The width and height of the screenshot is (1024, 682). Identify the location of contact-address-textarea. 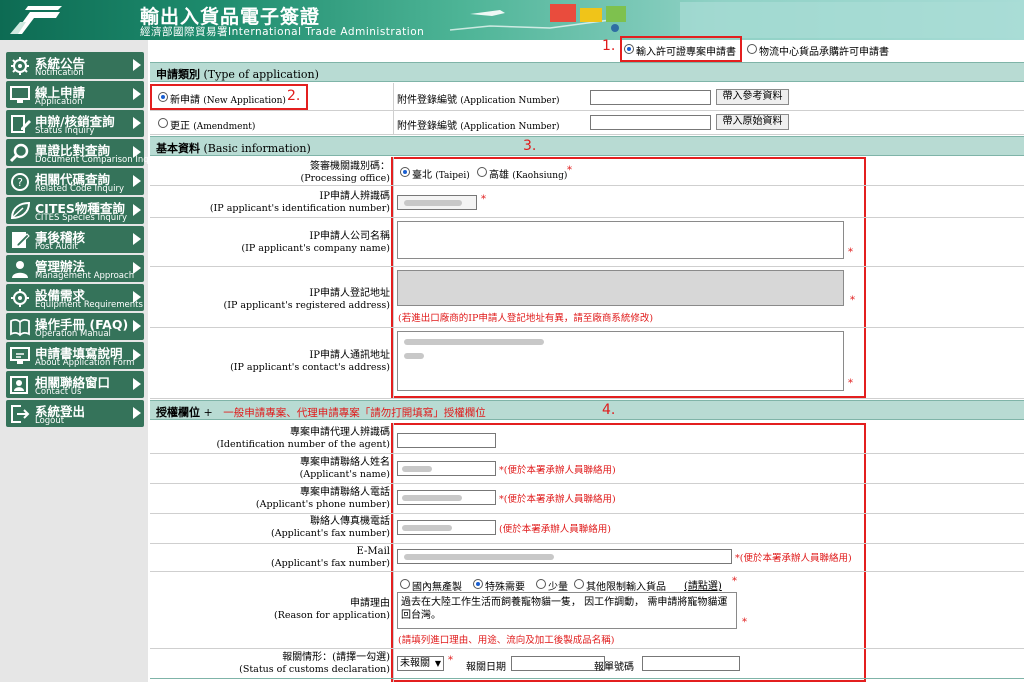
(620, 361).